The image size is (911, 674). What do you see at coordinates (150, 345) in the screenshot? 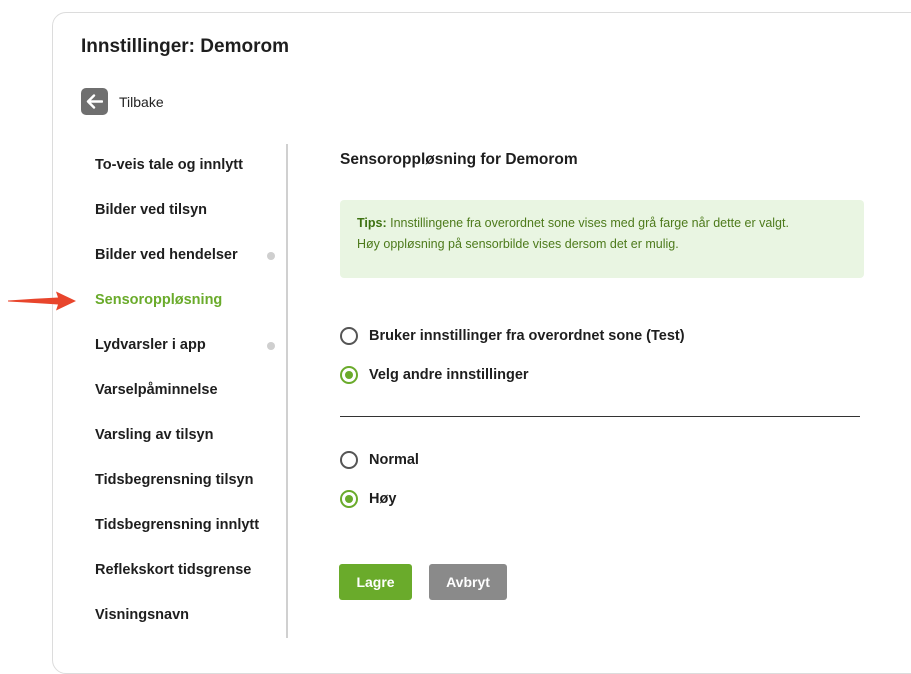
I see `sidebar-item-label: Lydvarsler i app` at bounding box center [150, 345].